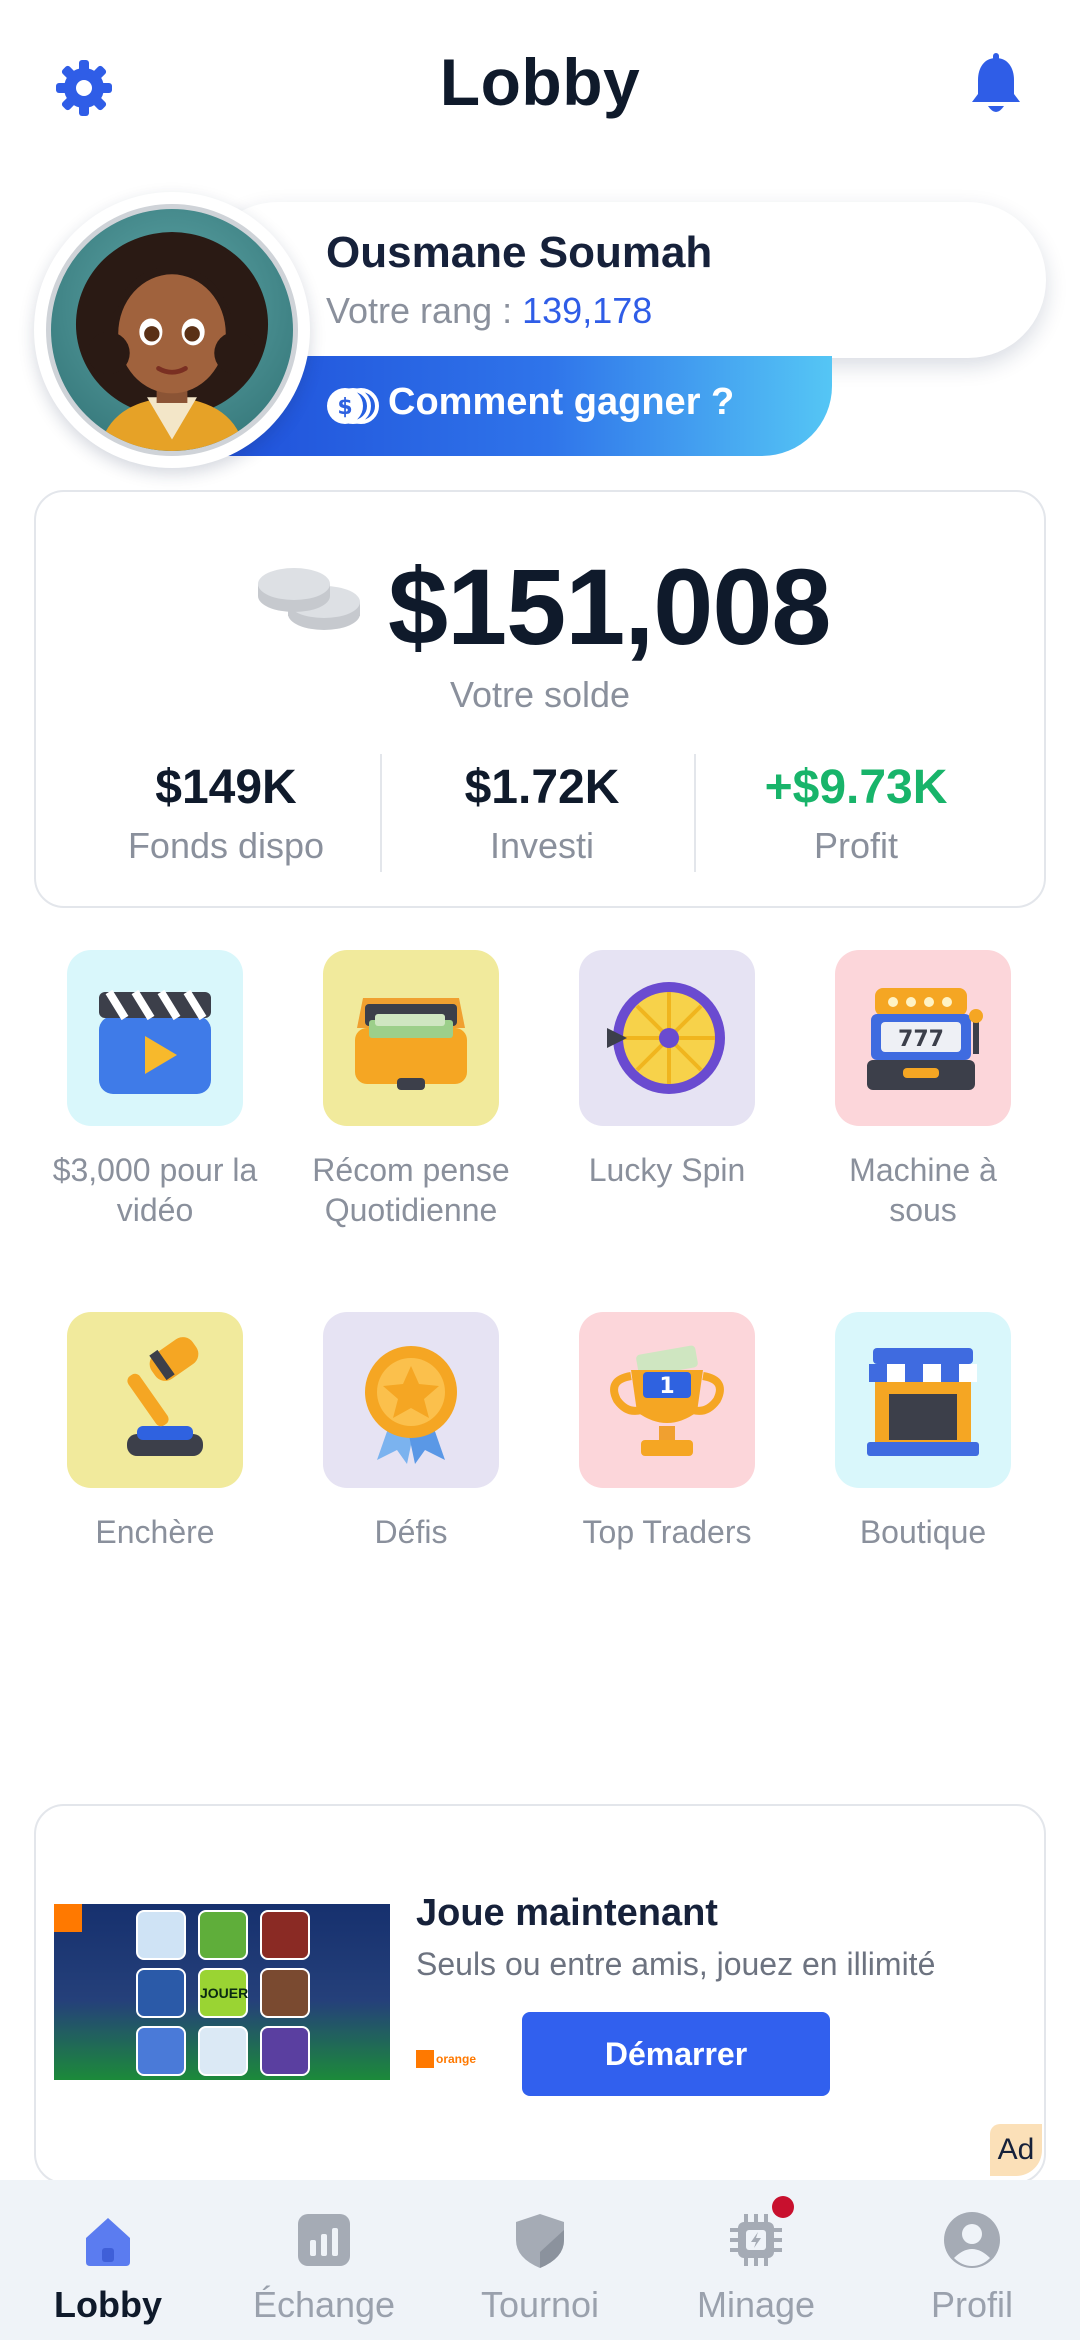 This screenshot has width=1080, height=2340. I want to click on stat-available-funds: $149K Fonds dispo, so click(226, 813).